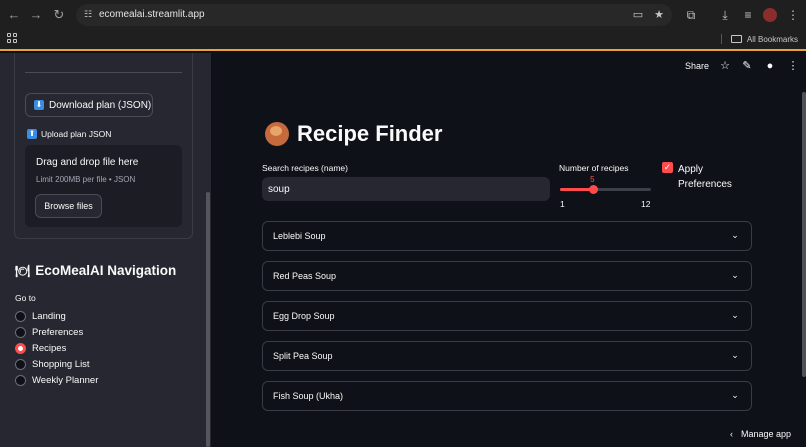 Image resolution: width=806 pixels, height=447 pixels. I want to click on recipe-expander: Split Pea Soup ⌄, so click(507, 356).